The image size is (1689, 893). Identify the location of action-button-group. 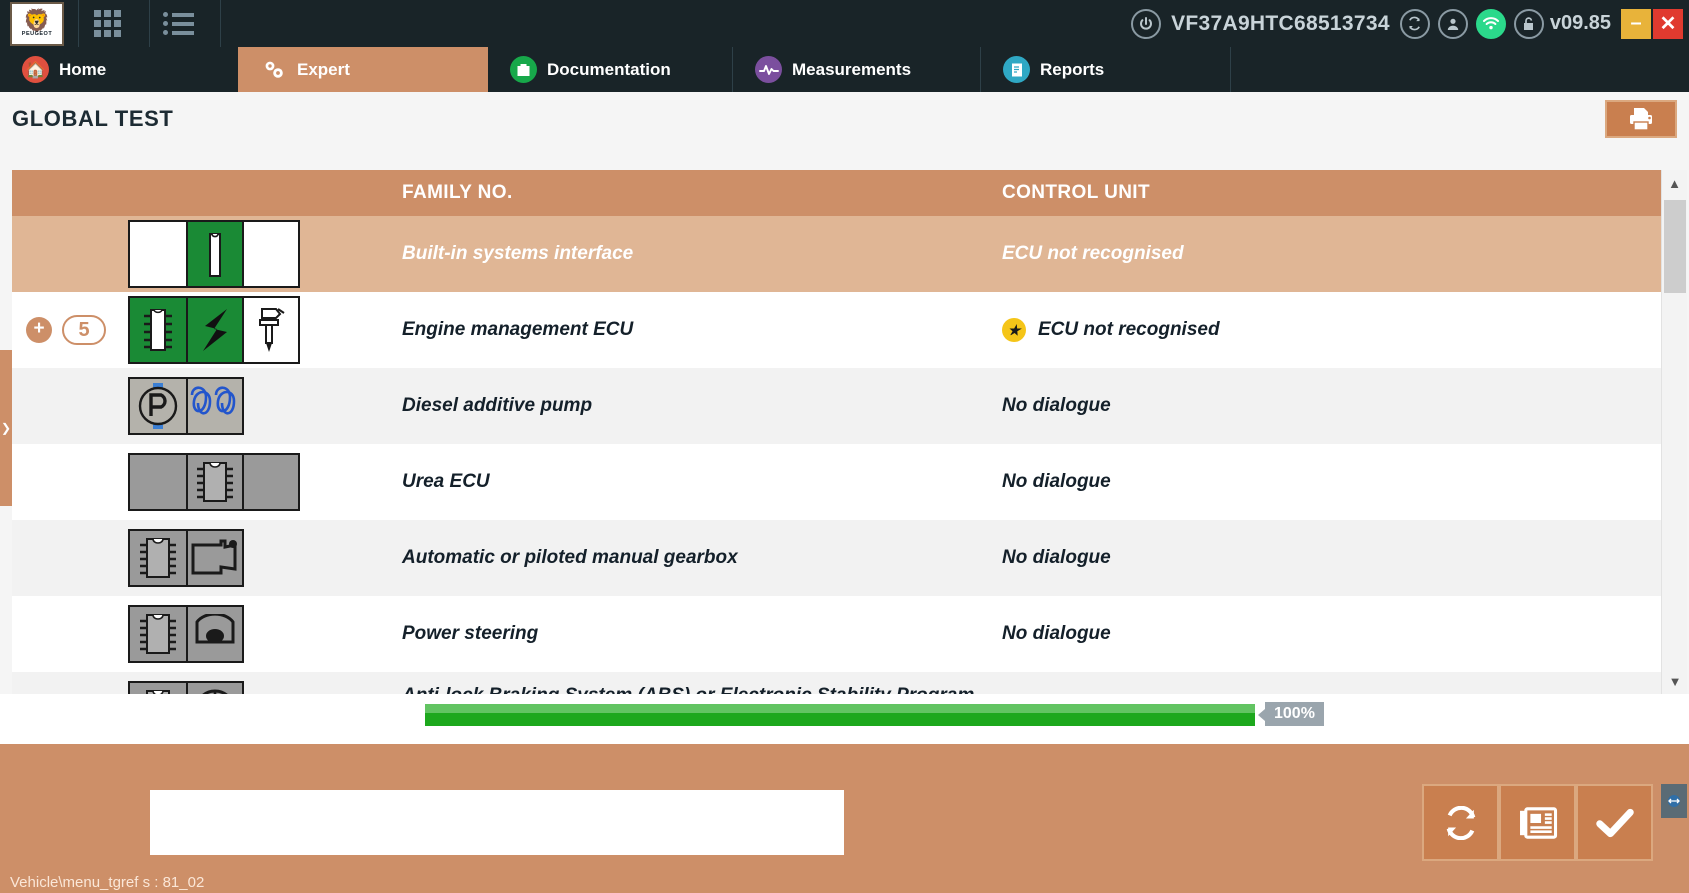
(1537, 822).